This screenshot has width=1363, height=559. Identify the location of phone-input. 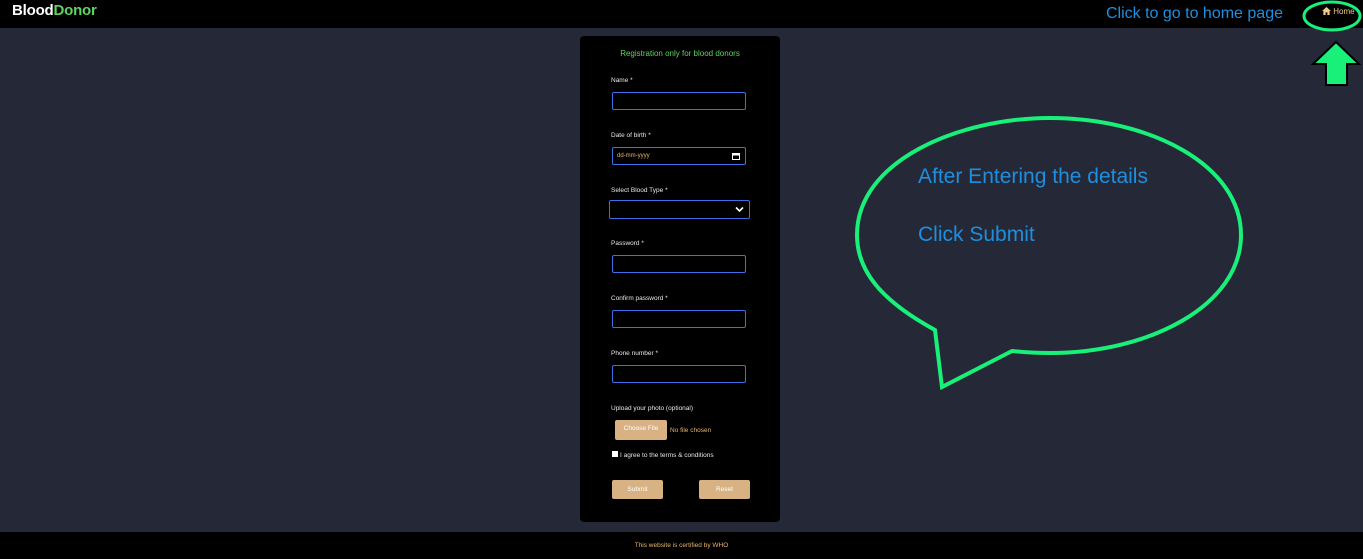
(679, 374).